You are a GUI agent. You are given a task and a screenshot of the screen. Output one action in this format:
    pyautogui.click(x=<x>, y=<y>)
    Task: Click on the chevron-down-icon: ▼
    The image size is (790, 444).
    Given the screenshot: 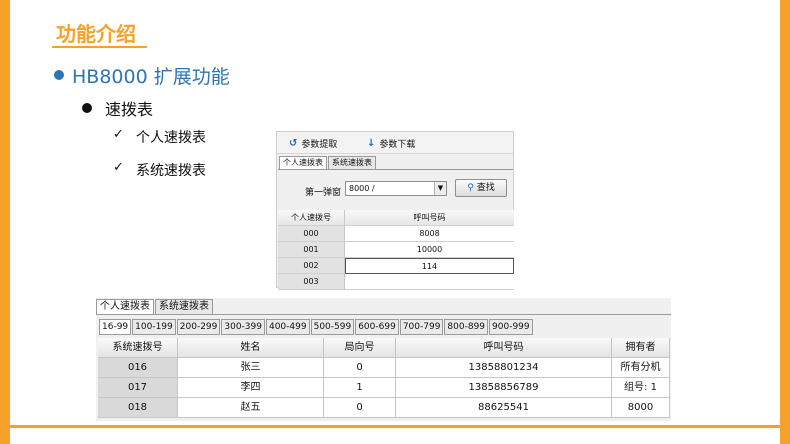 What is the action you would take?
    pyautogui.click(x=440, y=188)
    